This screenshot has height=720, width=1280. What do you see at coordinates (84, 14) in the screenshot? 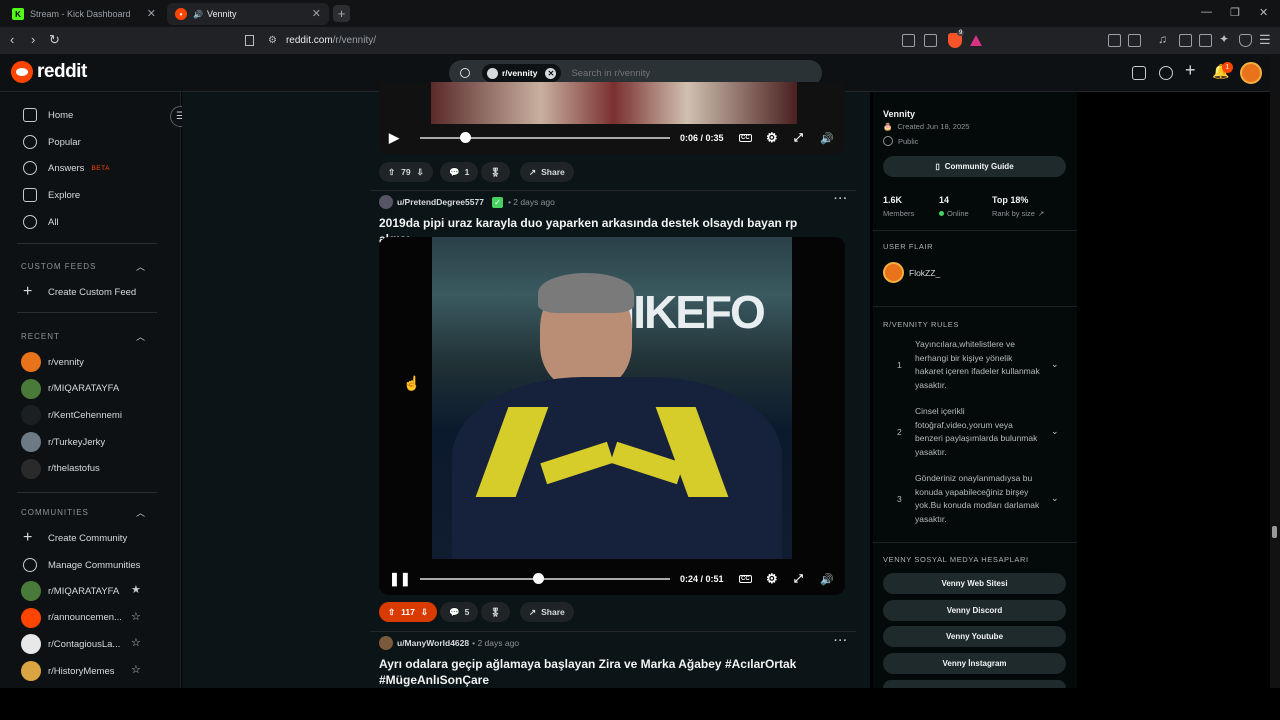
I see `tab-kick-dashboard: K Stream - Kick Dashboard ✕` at bounding box center [84, 14].